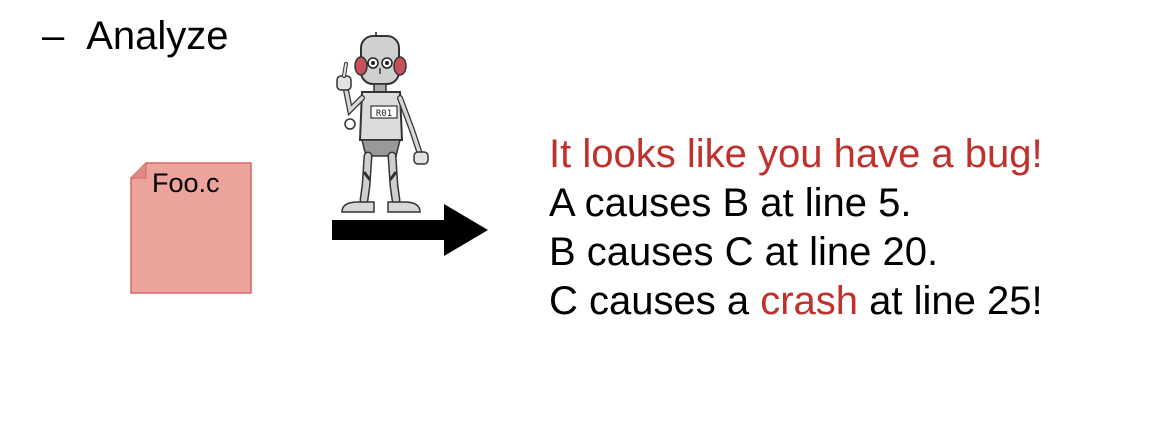 The height and width of the screenshot is (422, 1160). Describe the element at coordinates (384, 114) in the screenshot. I see `robot-badge: R01` at that location.